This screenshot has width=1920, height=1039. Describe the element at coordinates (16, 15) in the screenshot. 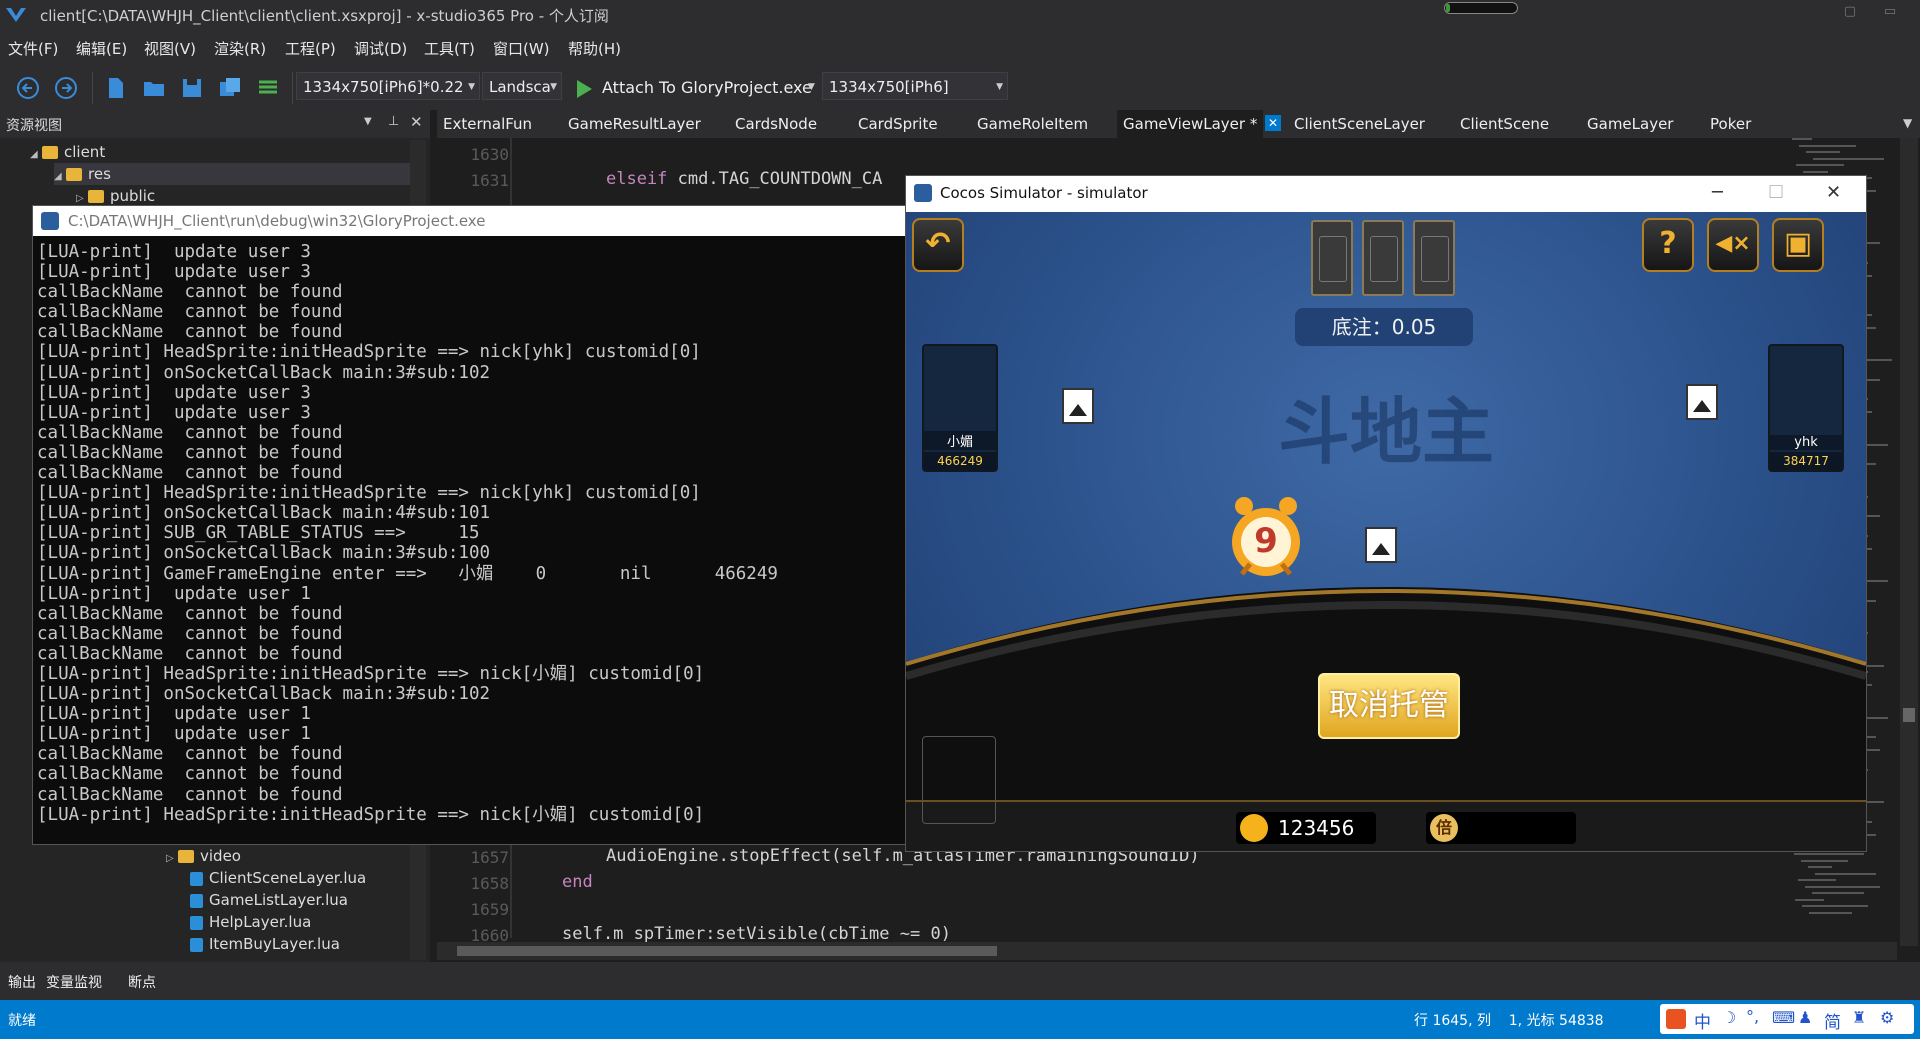

I see `app-logo-icon` at that location.